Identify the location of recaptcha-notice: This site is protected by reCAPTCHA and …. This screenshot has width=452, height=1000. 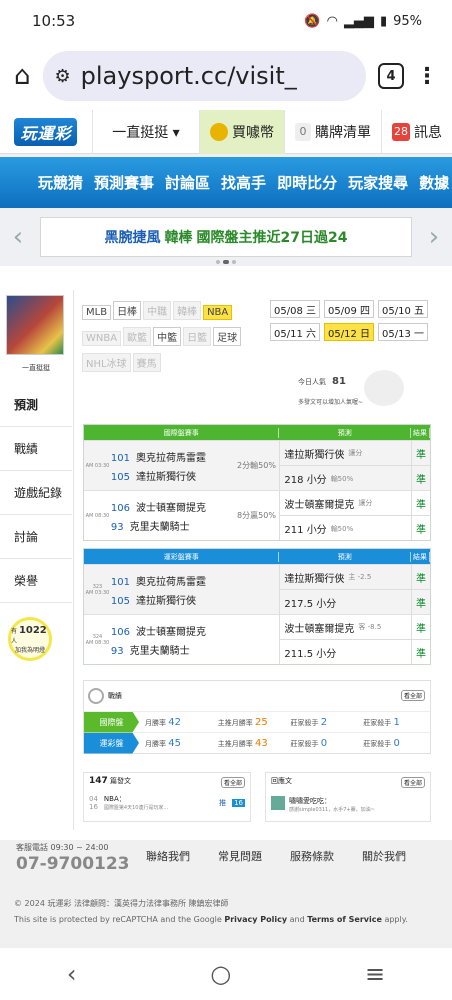
(211, 919).